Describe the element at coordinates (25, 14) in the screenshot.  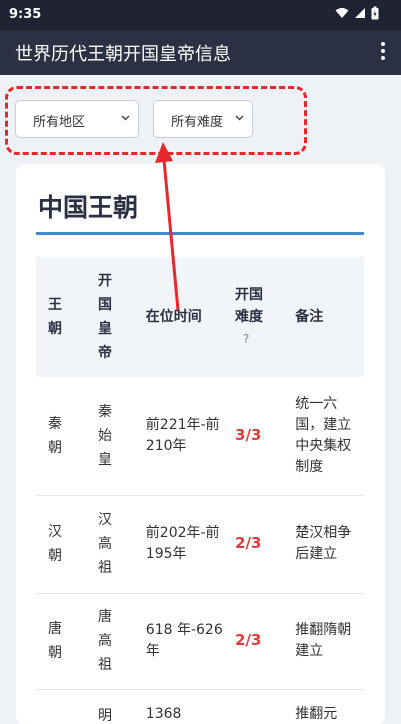
I see `status-time: 9:35` at that location.